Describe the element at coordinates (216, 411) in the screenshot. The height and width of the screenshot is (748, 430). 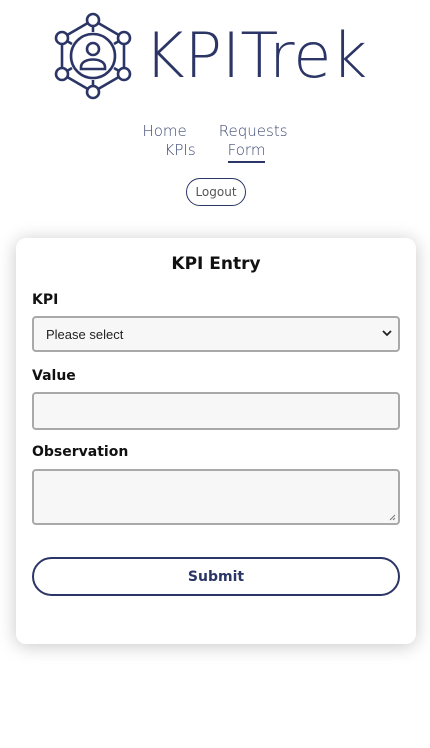
I see `value-input` at that location.